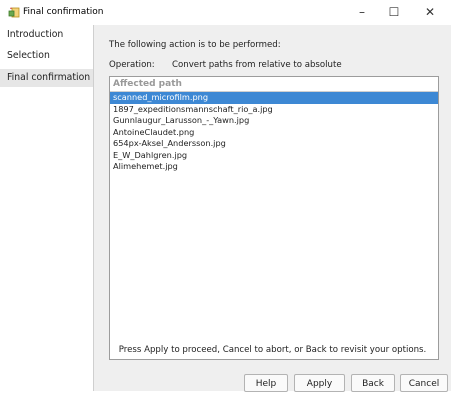  I want to click on title-bar: Final confirmation – ☐ ✕, so click(225, 12).